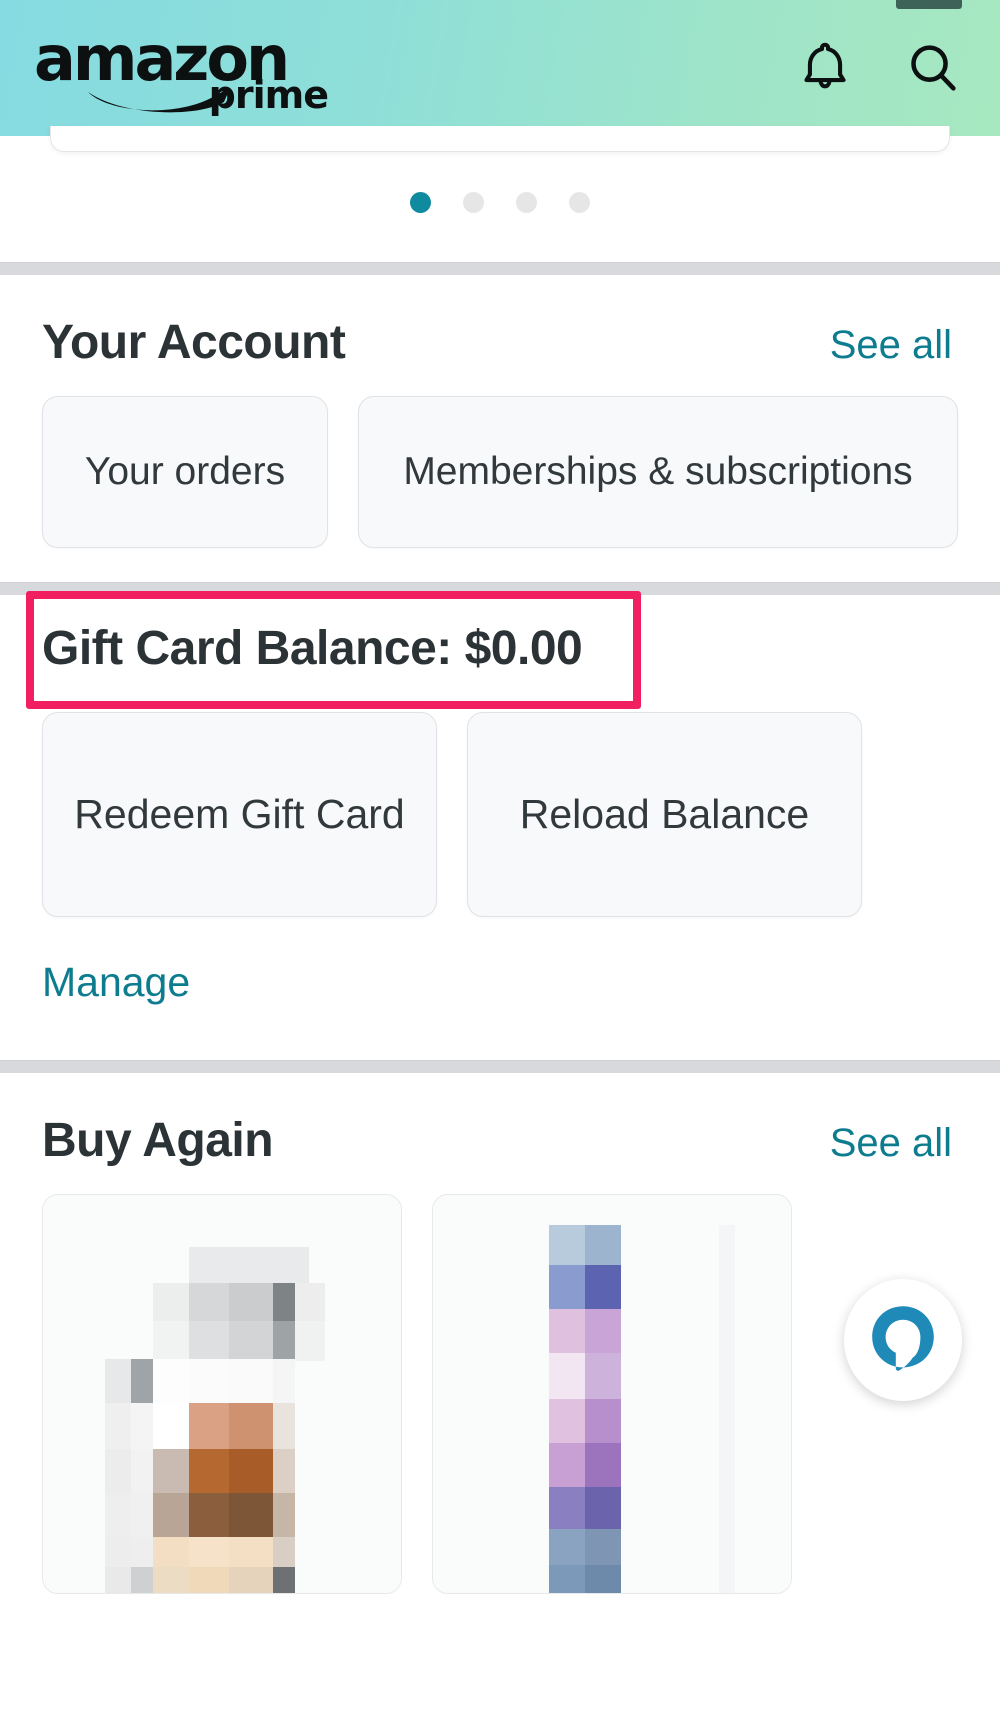 Image resolution: width=1000 pixels, height=1728 pixels. What do you see at coordinates (500, 335) in the screenshot?
I see `your-account-header: Your Account See all` at bounding box center [500, 335].